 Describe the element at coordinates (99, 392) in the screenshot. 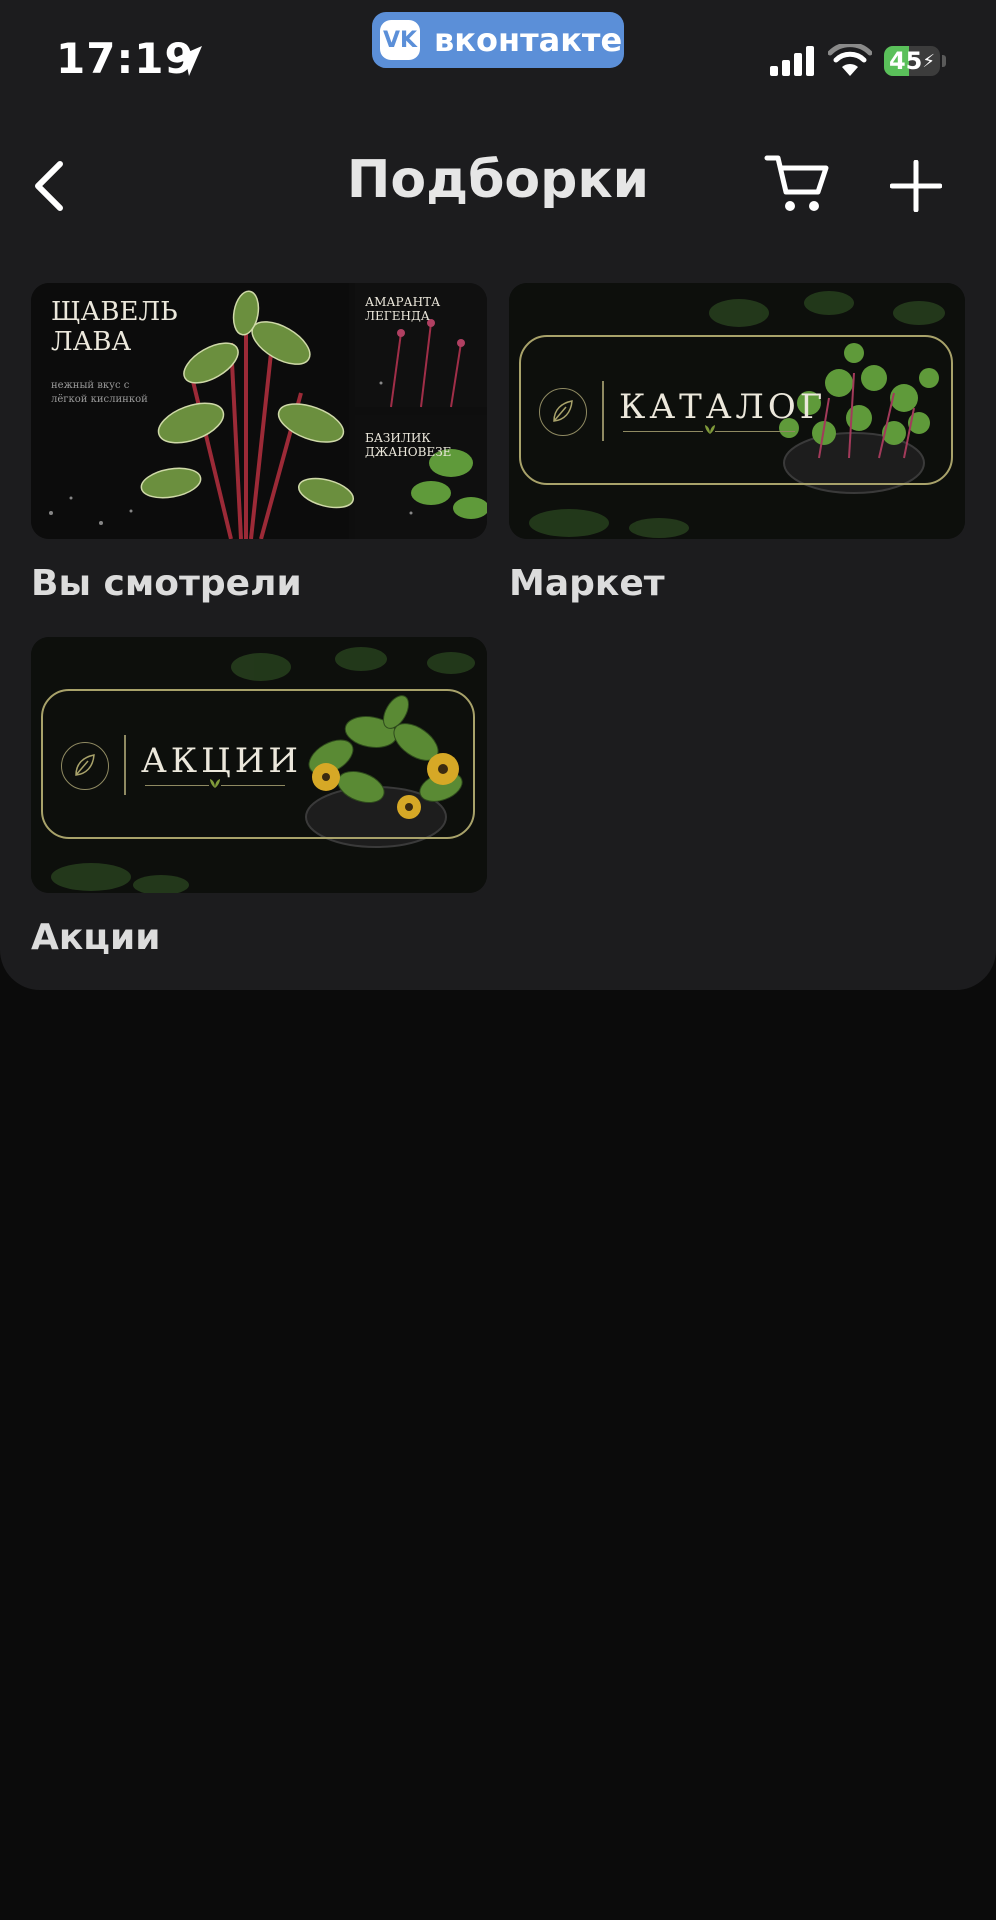

I see `thumb-subtitle-sorrel: нежный вкус с лёгкой кислинкой` at that location.